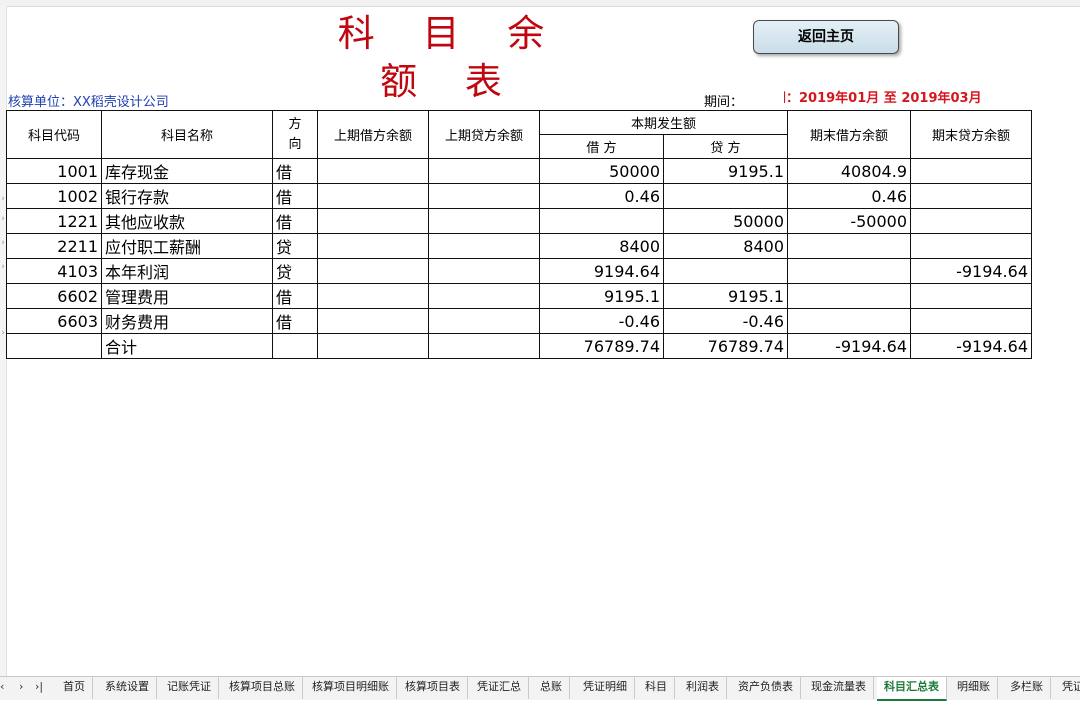 The height and width of the screenshot is (701, 1080). Describe the element at coordinates (499, 688) in the screenshot. I see `sheet-tab: 凭证汇总` at that location.